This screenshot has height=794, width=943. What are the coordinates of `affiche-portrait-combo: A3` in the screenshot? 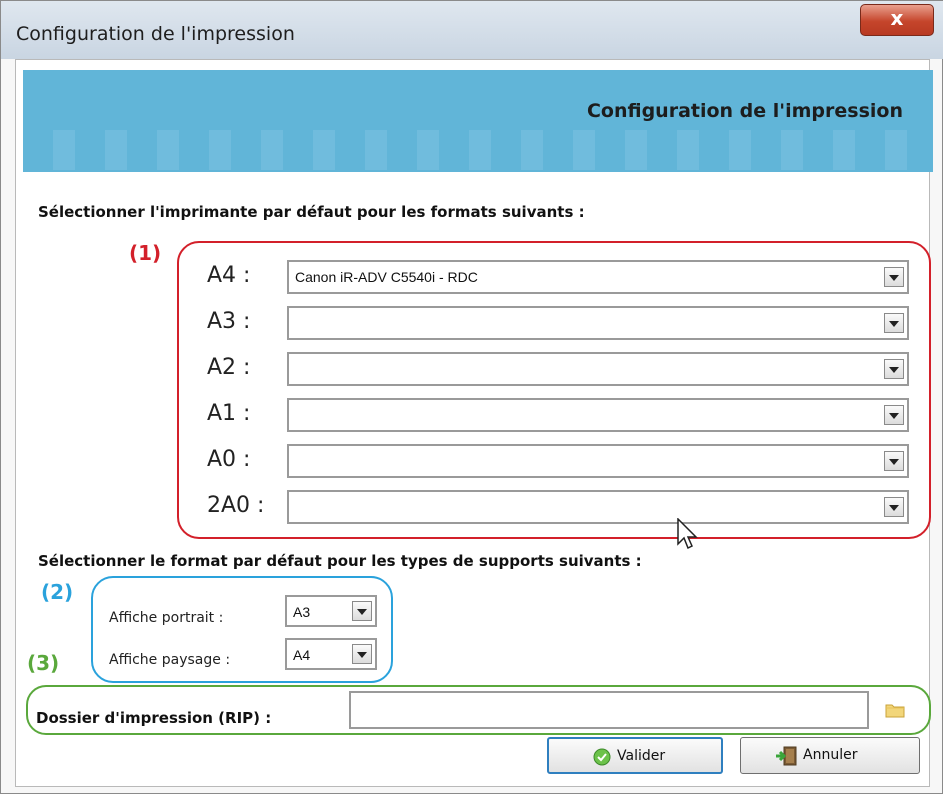 It's located at (331, 611).